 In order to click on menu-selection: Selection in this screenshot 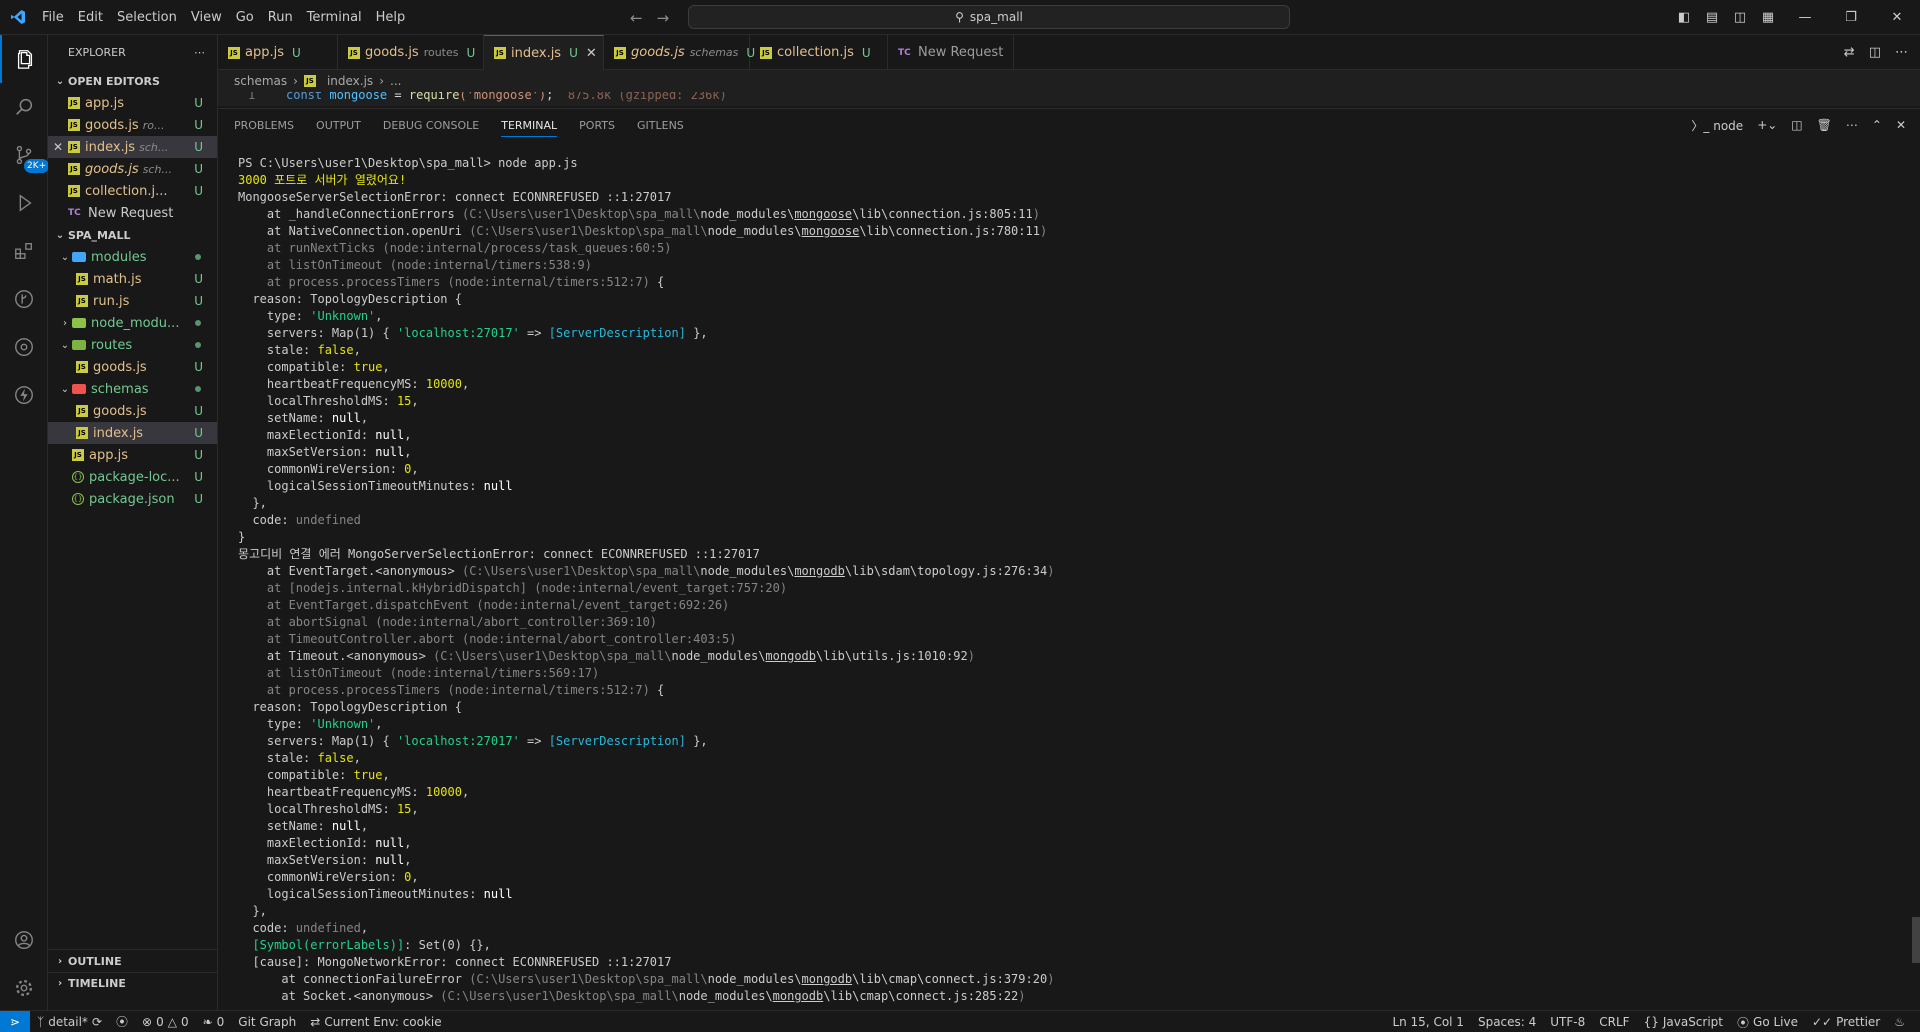, I will do `click(147, 17)`.